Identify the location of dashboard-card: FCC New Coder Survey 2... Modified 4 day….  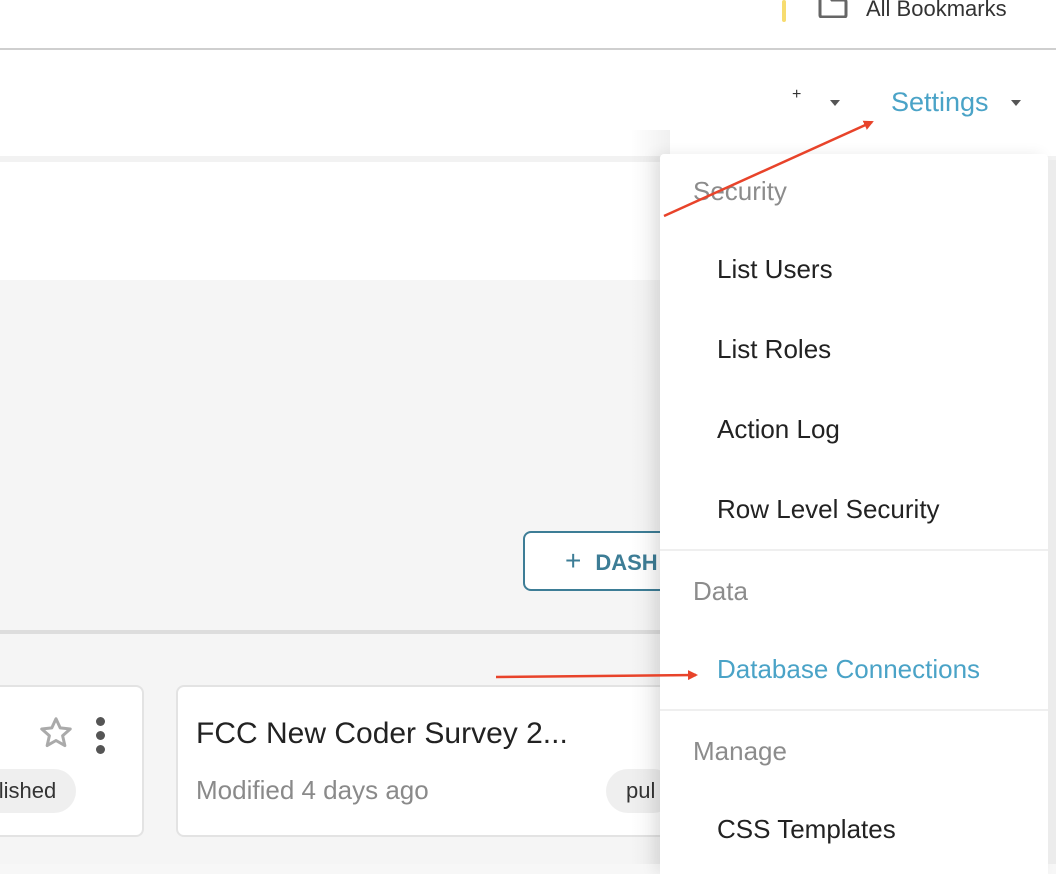
(436, 761).